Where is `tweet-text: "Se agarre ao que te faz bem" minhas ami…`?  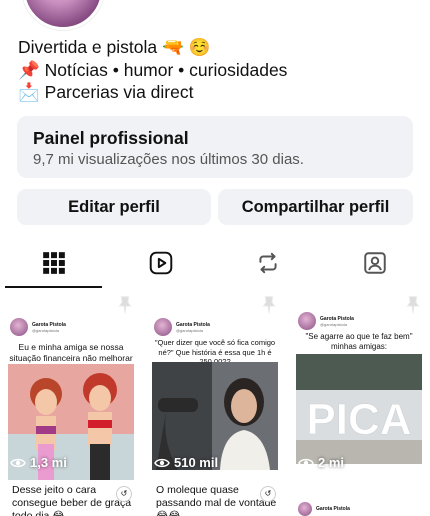 tweet-text: "Se agarre ao que te faz bem" minhas ami… is located at coordinates (359, 341).